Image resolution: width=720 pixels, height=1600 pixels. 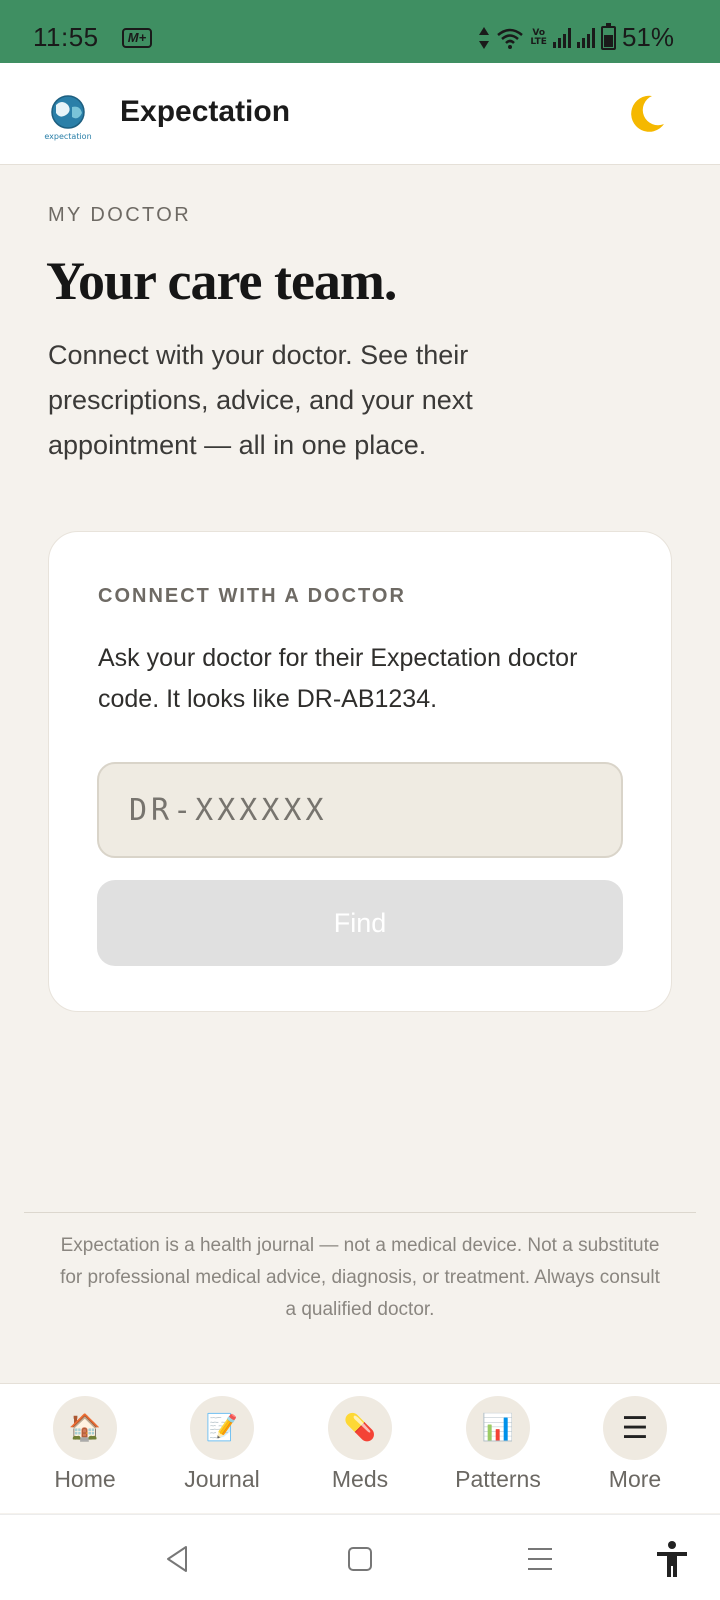 I want to click on nav-label-home: Home, so click(x=85, y=1479).